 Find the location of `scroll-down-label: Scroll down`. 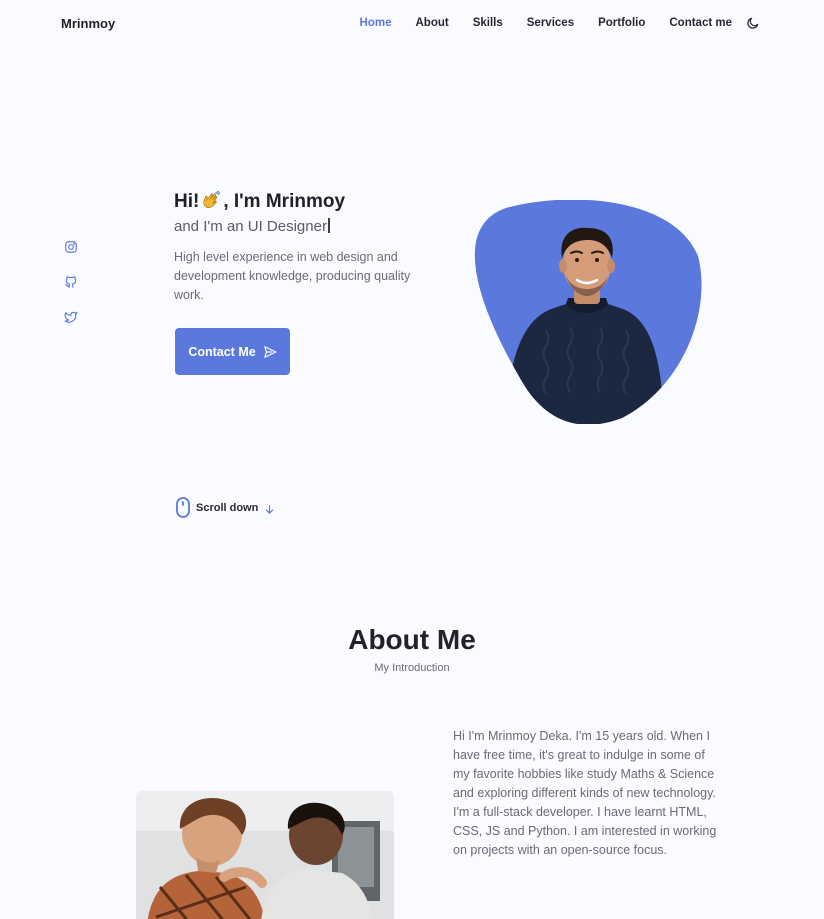

scroll-down-label: Scroll down is located at coordinates (227, 507).